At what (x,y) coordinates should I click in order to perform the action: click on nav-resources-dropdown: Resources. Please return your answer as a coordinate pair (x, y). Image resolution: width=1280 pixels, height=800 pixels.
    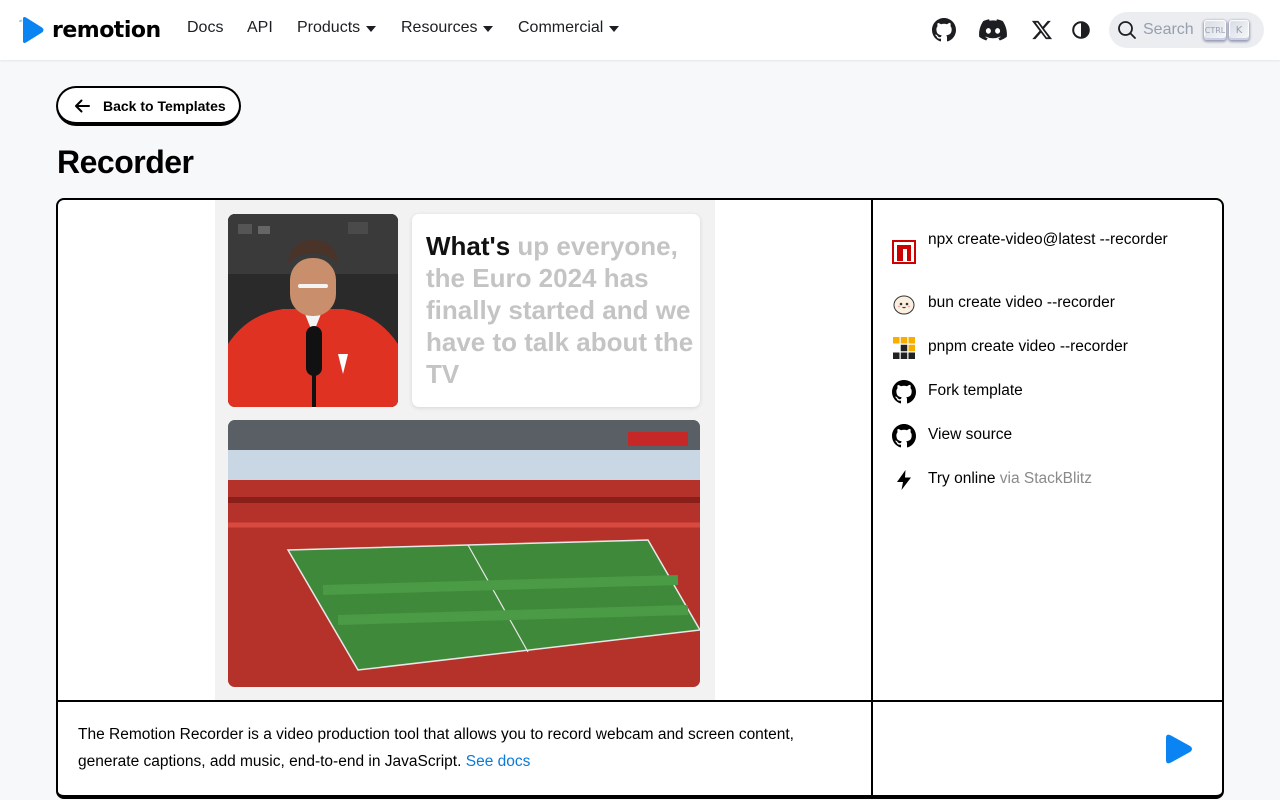
    Looking at the image, I should click on (447, 28).